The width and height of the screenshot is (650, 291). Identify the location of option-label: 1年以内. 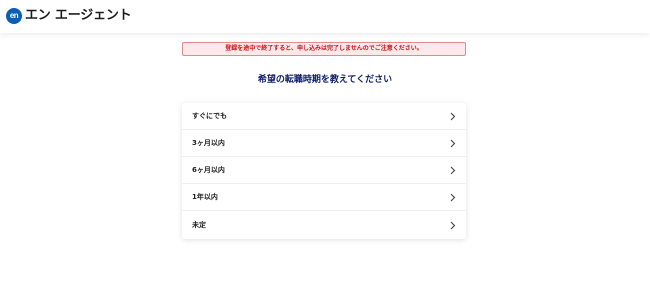
(205, 197).